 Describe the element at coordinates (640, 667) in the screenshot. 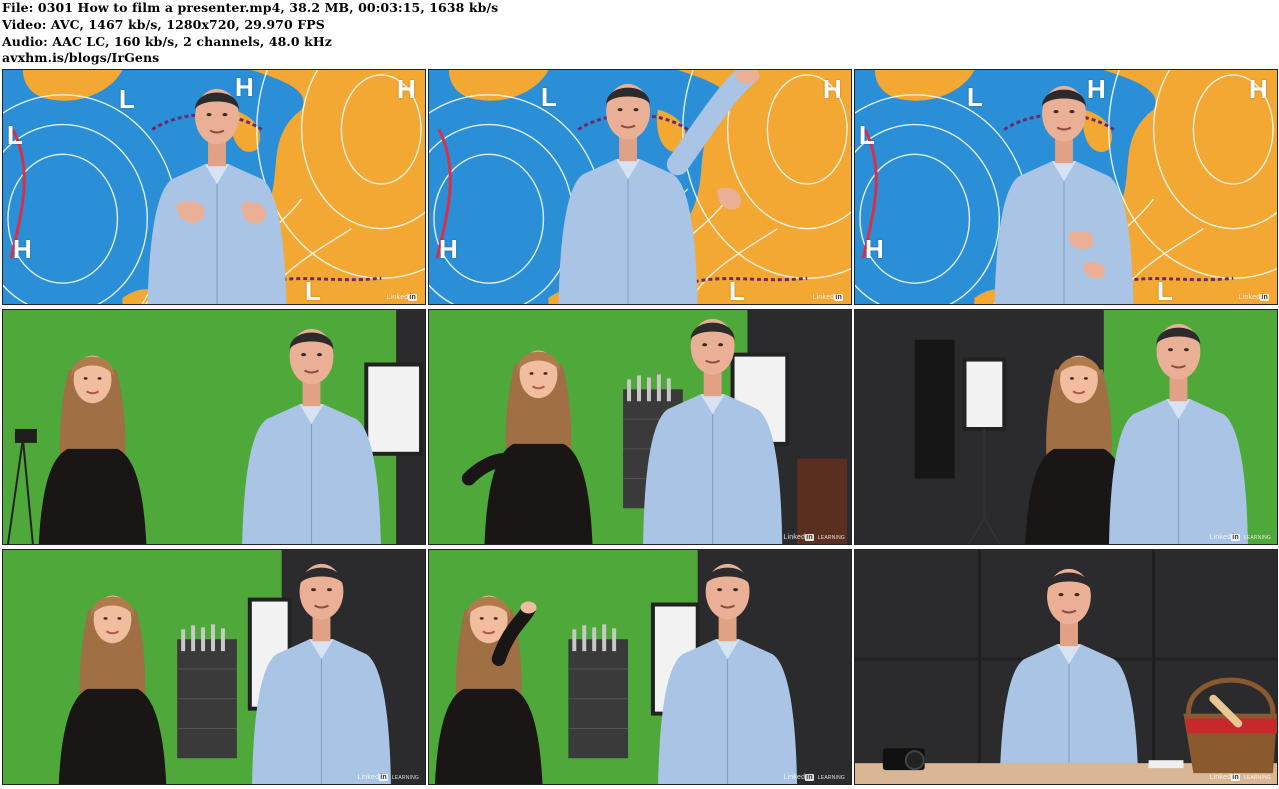

I see `thumbnail-8-green-screen: Linkedin LEARNING` at that location.